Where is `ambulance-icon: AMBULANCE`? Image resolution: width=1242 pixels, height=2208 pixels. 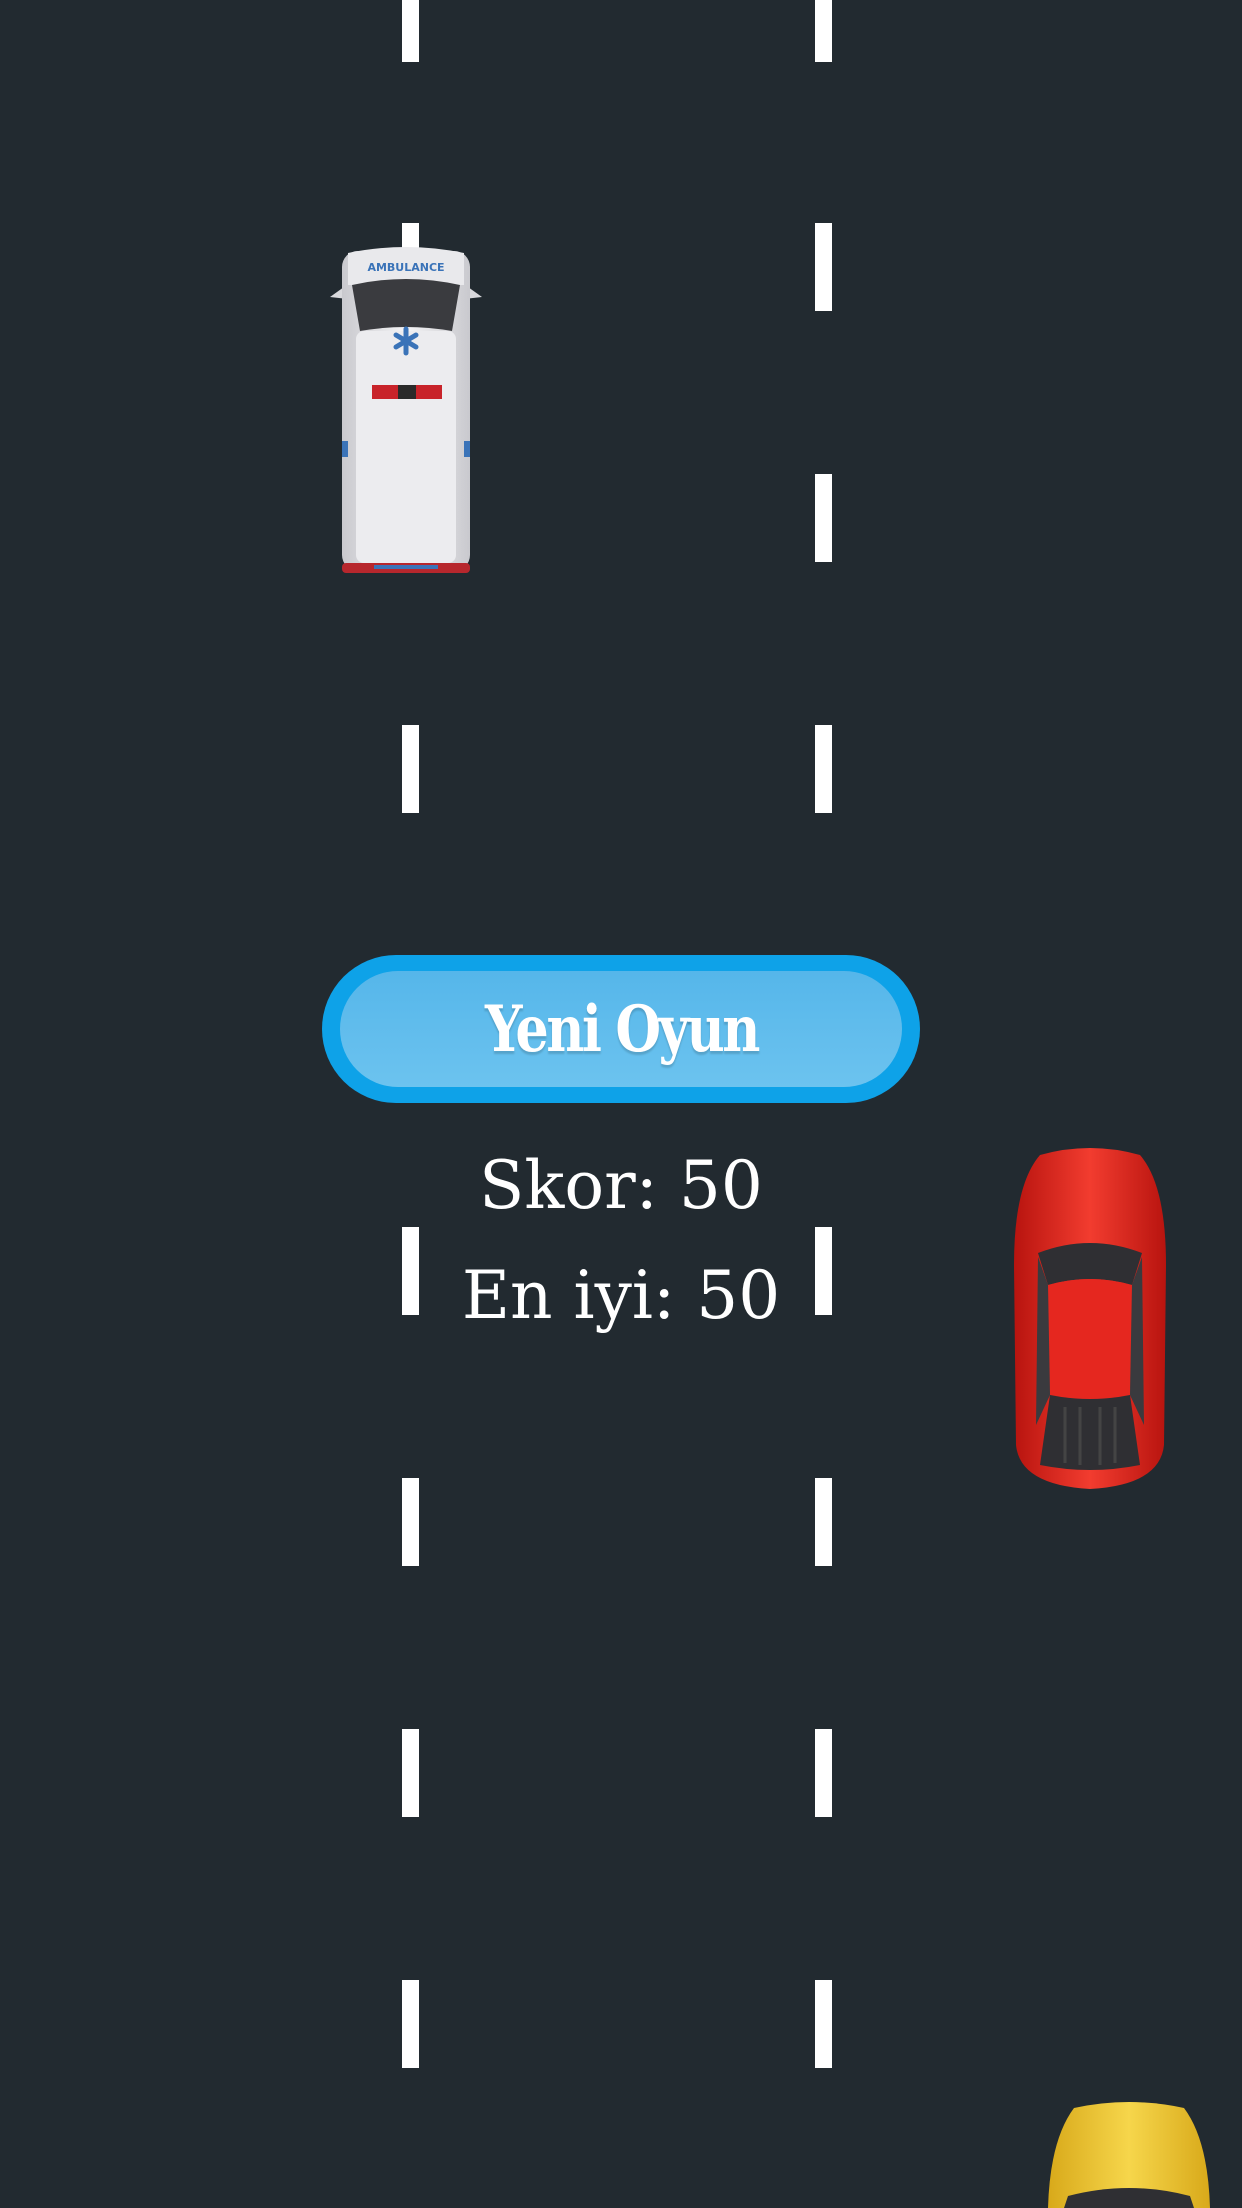
ambulance-icon: AMBULANCE is located at coordinates (406, 410).